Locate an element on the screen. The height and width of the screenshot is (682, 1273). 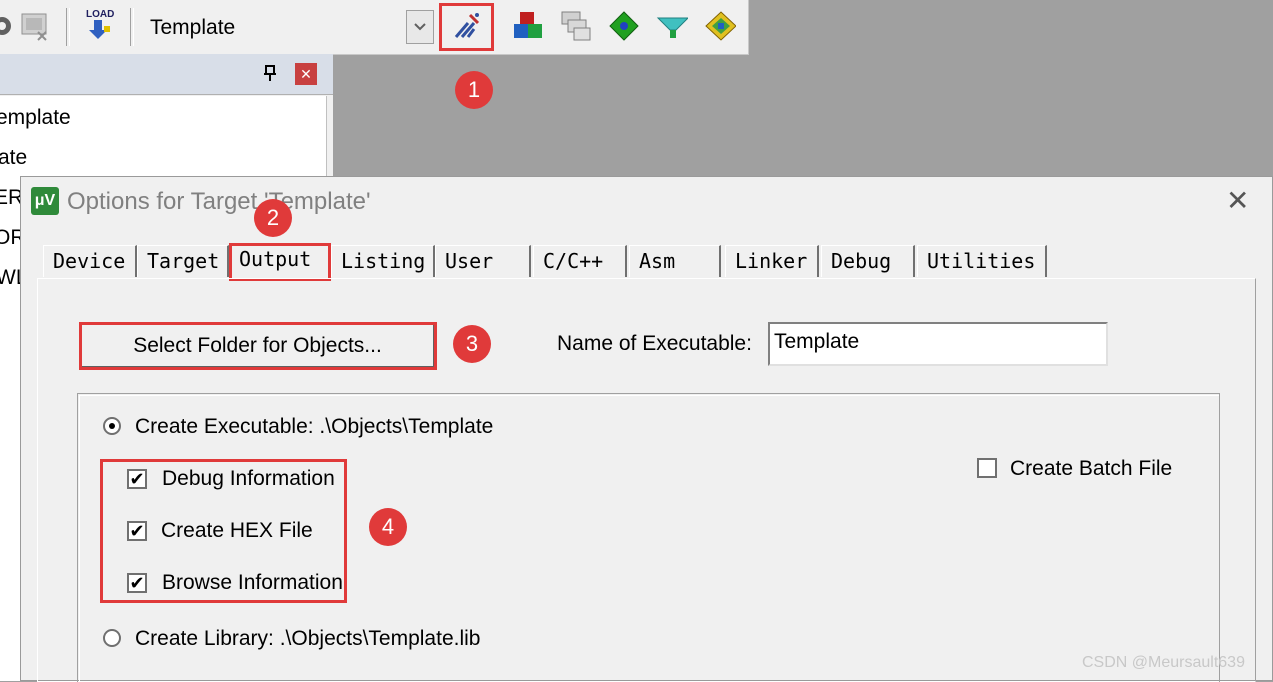
tab-utilities: Utilities is located at coordinates (982, 261).